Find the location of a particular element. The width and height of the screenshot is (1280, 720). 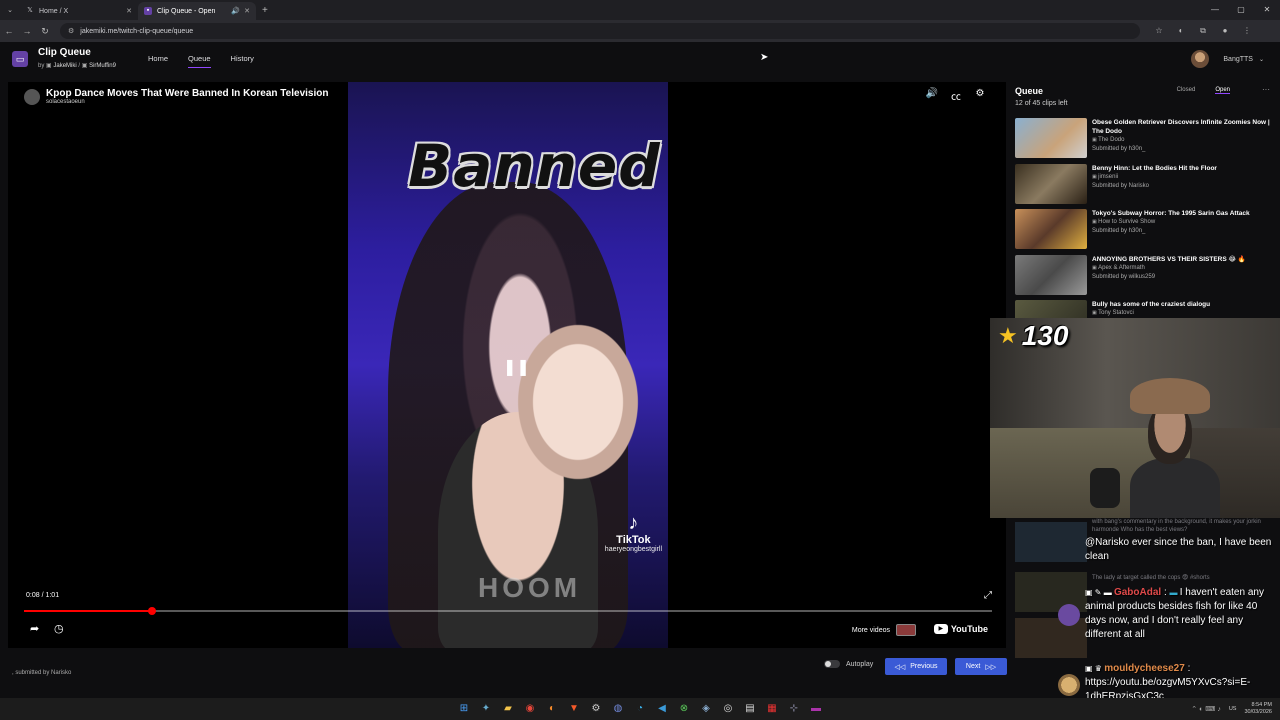

tab-search-button: ⌄ is located at coordinates (10, 10).